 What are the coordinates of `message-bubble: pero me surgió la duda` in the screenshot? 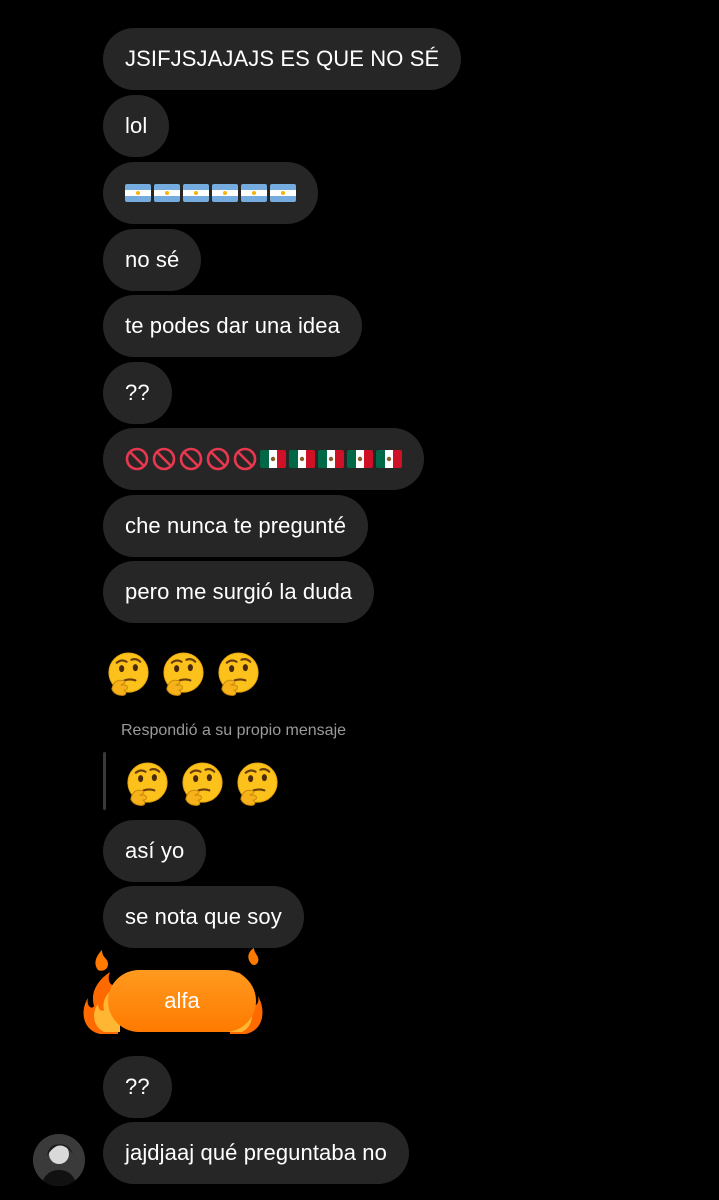 It's located at (239, 592).